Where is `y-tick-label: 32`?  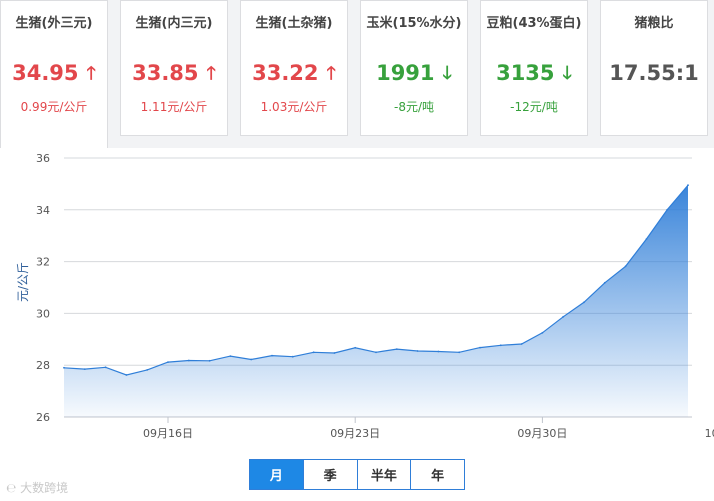 y-tick-label: 32 is located at coordinates (43, 262).